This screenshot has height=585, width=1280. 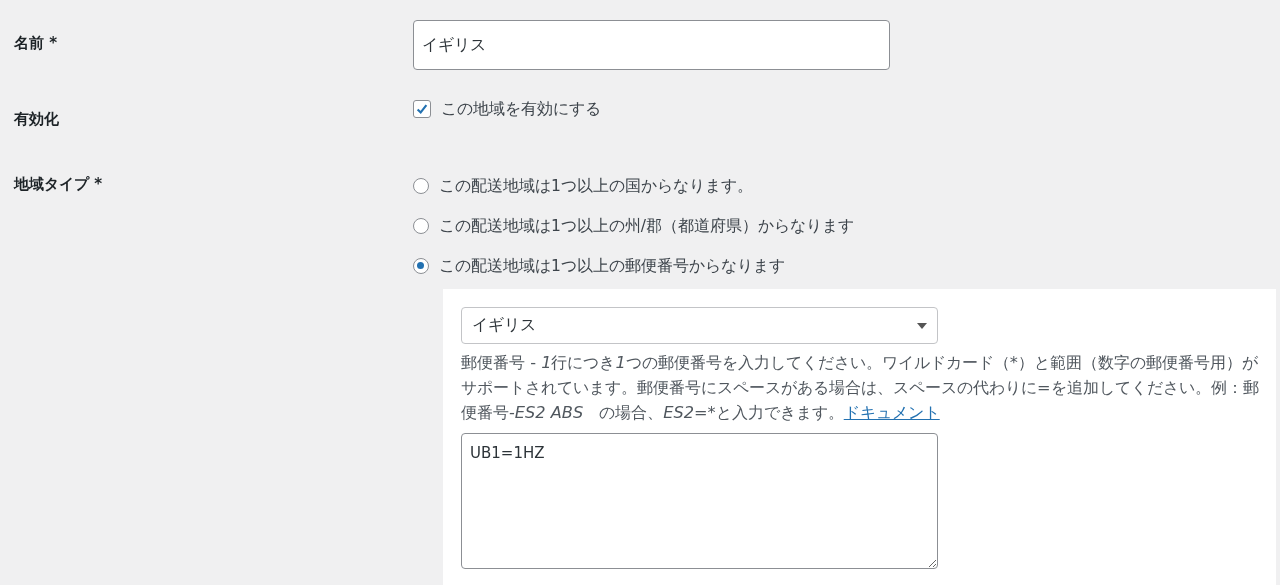 What do you see at coordinates (36, 119) in the screenshot?
I see `field-label: 有効化` at bounding box center [36, 119].